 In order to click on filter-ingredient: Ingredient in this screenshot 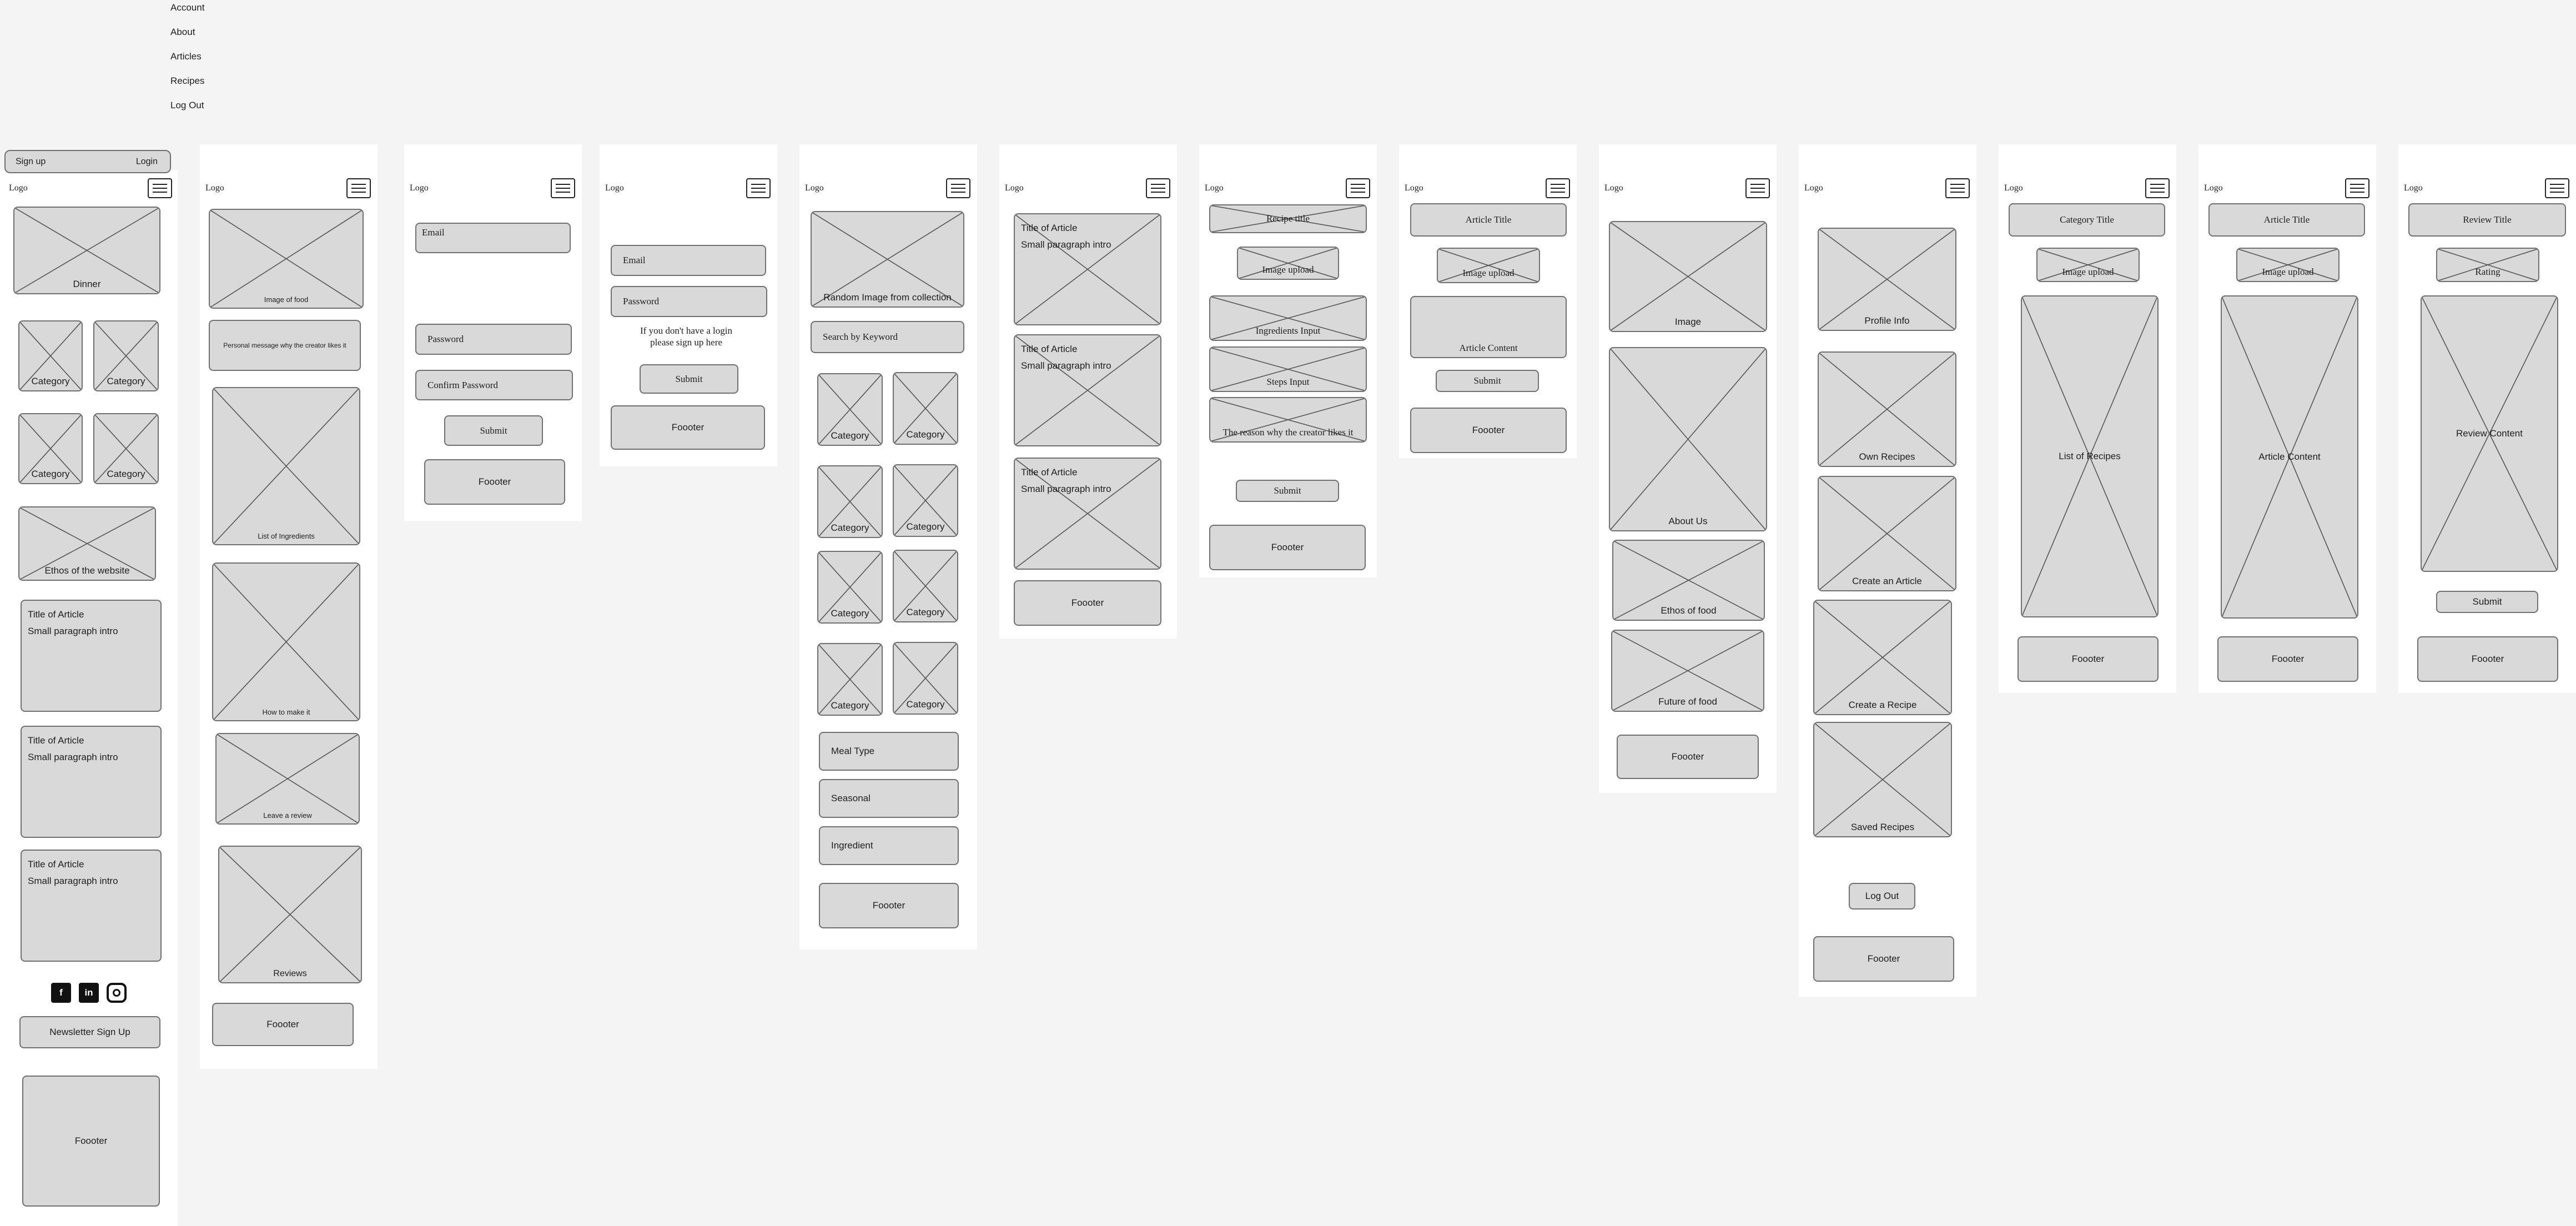, I will do `click(889, 845)`.